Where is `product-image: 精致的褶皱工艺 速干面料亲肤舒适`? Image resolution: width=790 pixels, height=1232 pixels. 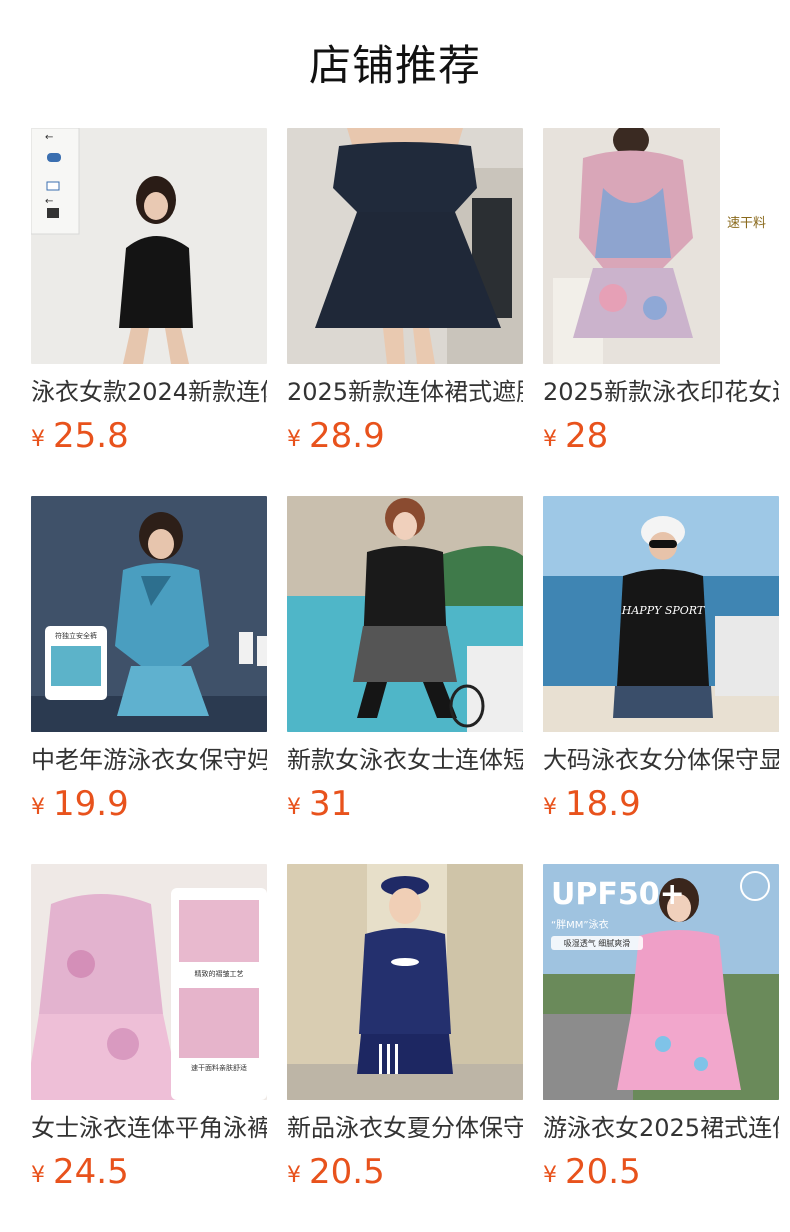 product-image: 精致的褶皱工艺 速干面料亲肤舒适 is located at coordinates (149, 982).